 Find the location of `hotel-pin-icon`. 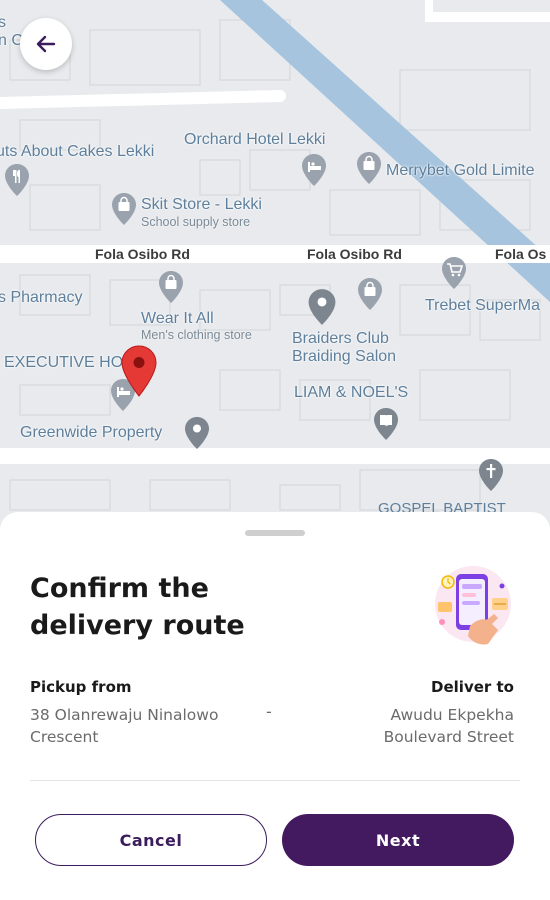

hotel-pin-icon is located at coordinates (314, 170).